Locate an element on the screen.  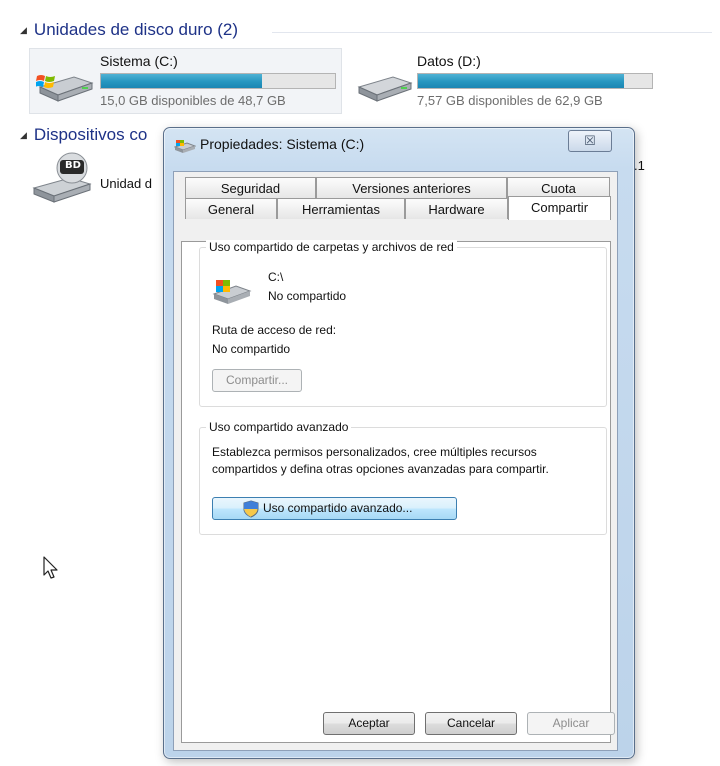
advanced-sharing-group-label: Uso compartido avanzado is located at coordinates (279, 427).